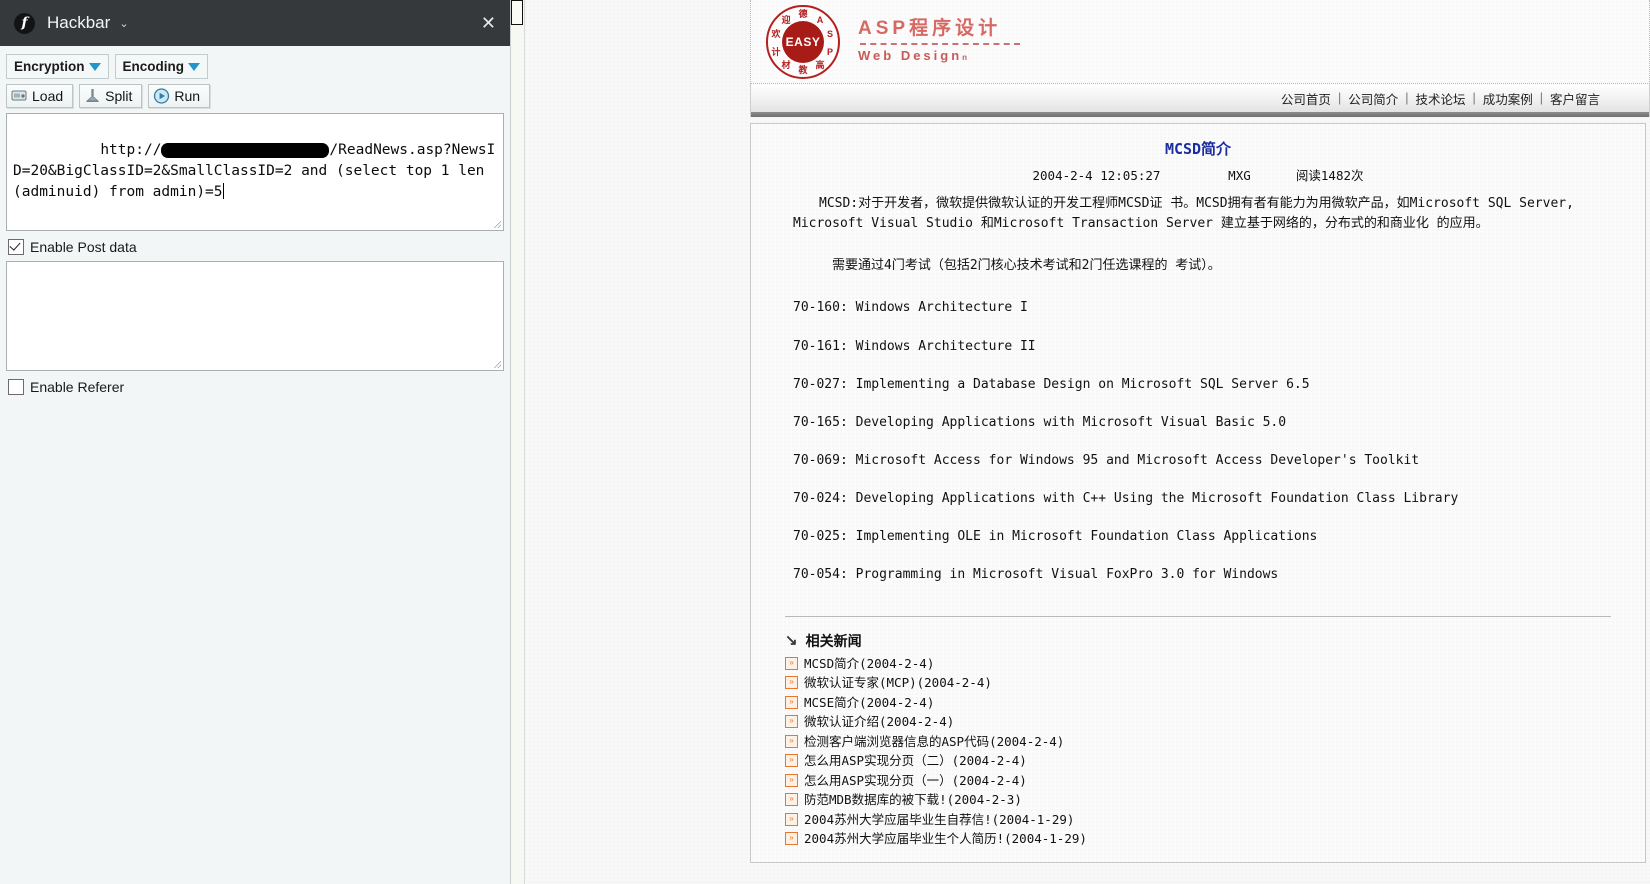 This screenshot has width=1650, height=884. Describe the element at coordinates (1575, 98) in the screenshot. I see `nav-item-guestbook: 客户留言` at that location.